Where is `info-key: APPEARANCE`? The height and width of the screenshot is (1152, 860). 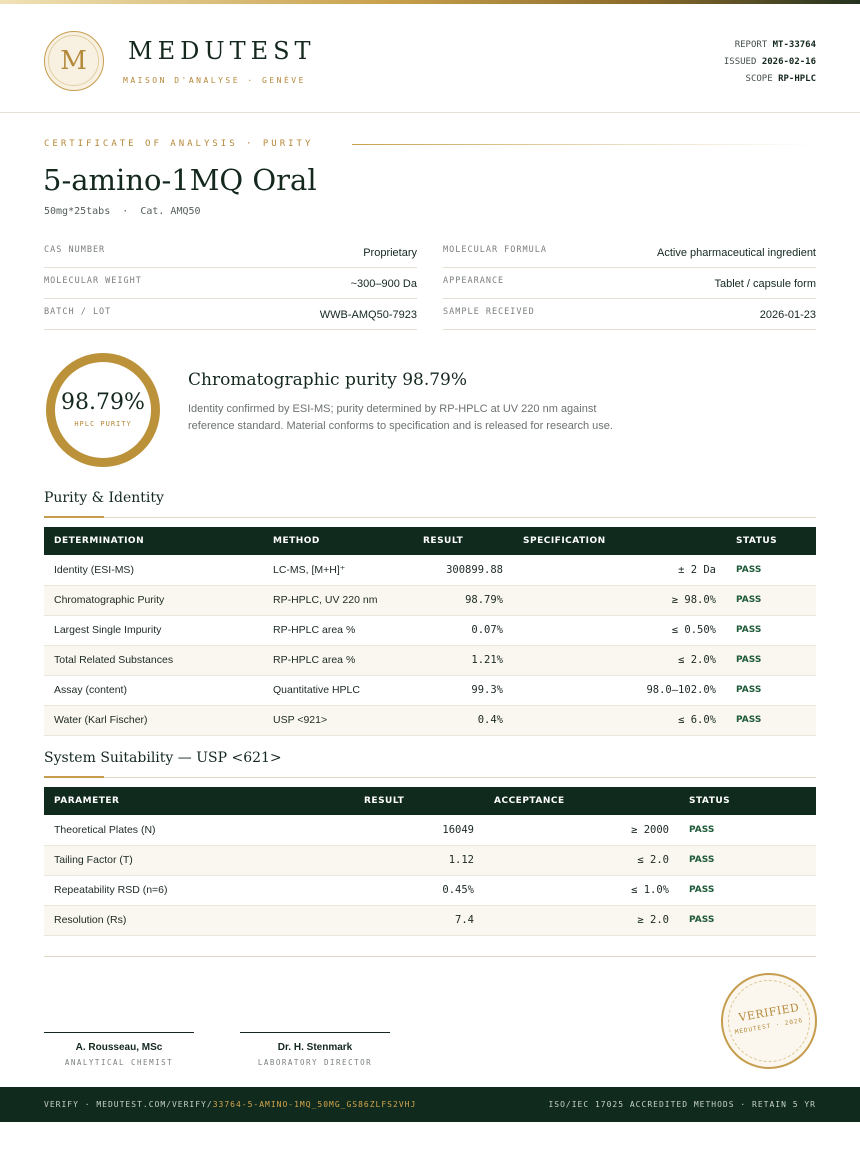
info-key: APPEARANCE is located at coordinates (474, 280).